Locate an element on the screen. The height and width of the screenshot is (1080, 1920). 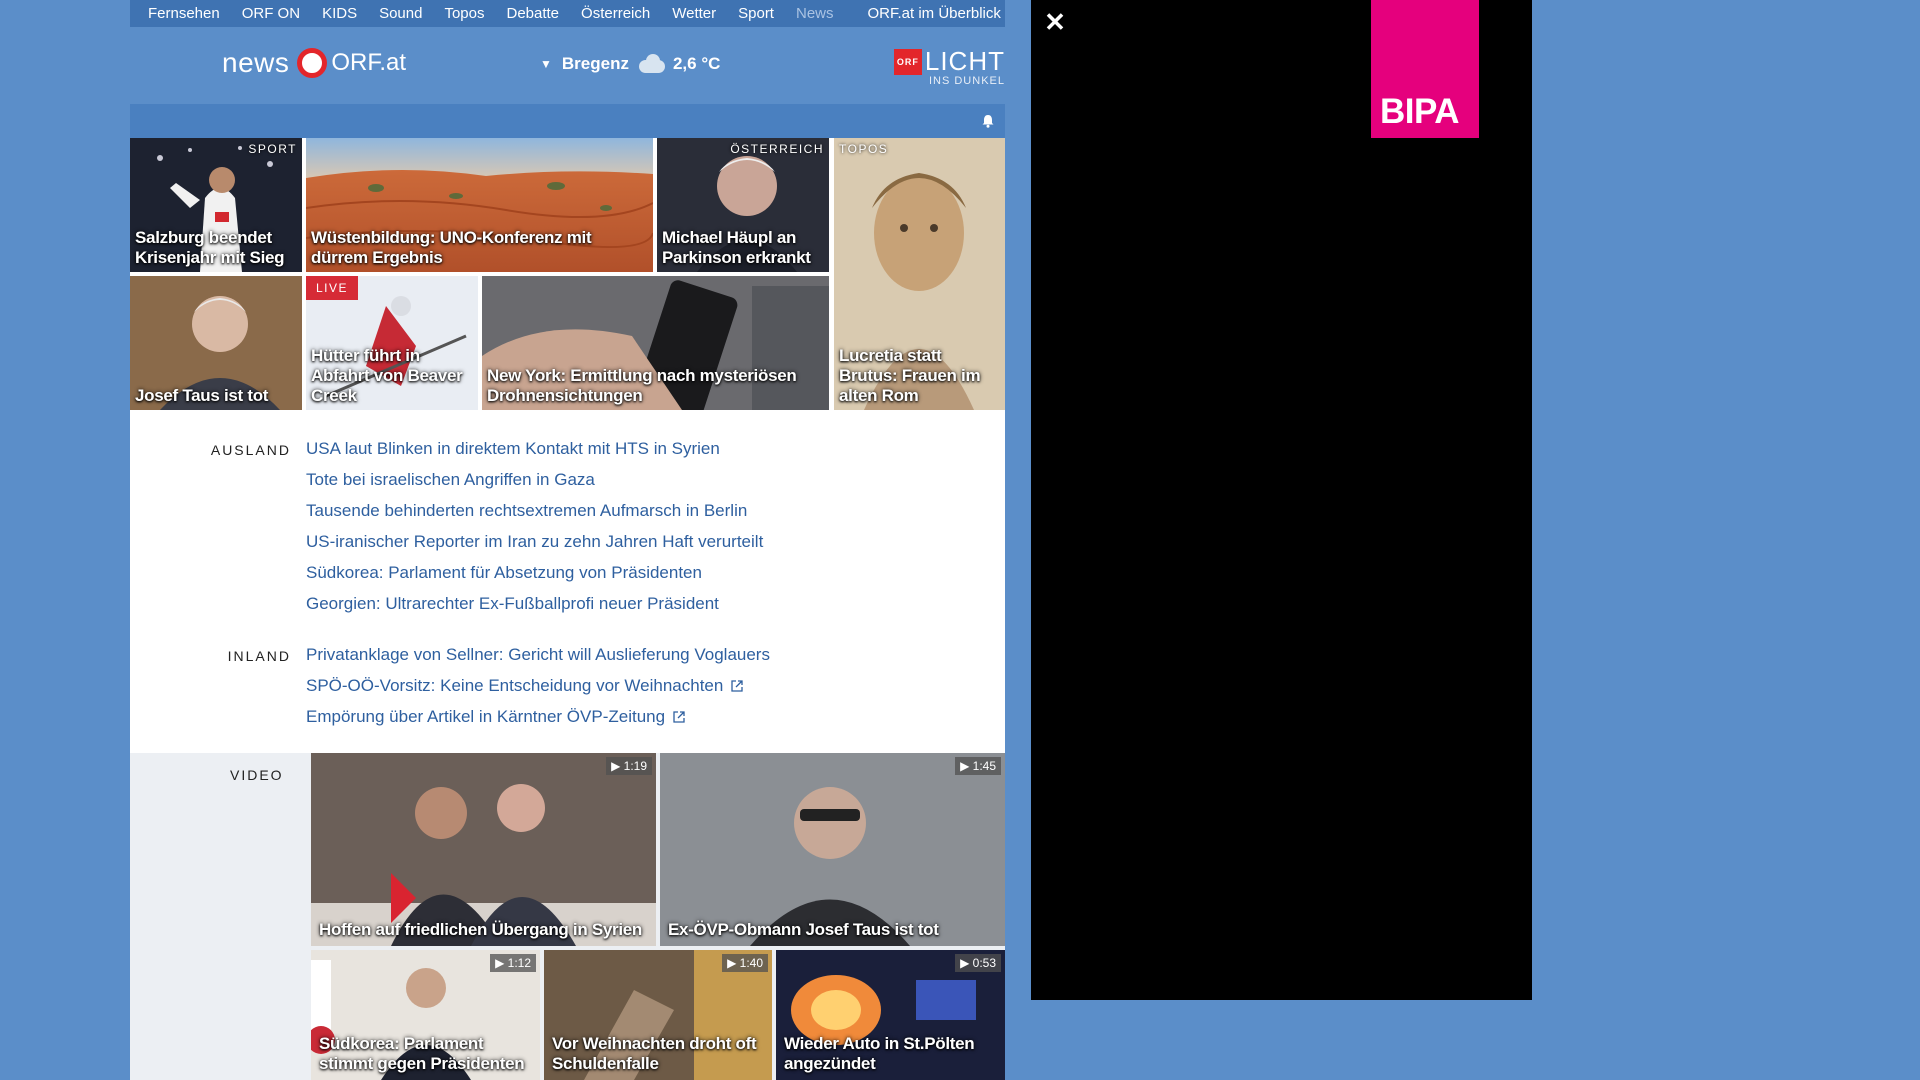
orf-eye-icon is located at coordinates (312, 63).